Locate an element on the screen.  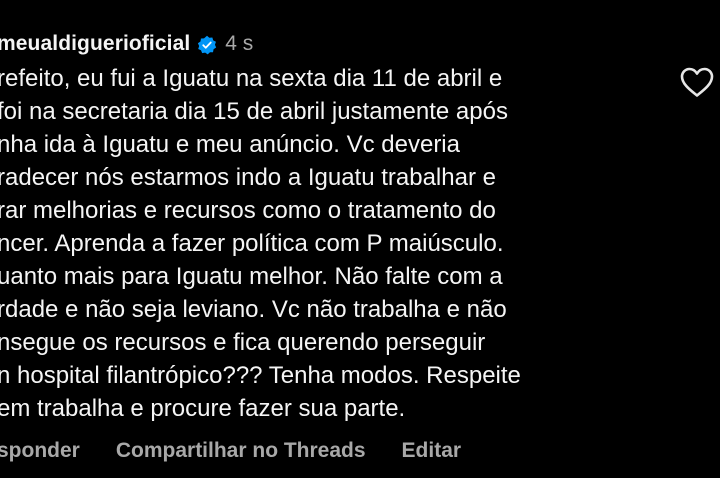
verified-badge-icon is located at coordinates (207, 45).